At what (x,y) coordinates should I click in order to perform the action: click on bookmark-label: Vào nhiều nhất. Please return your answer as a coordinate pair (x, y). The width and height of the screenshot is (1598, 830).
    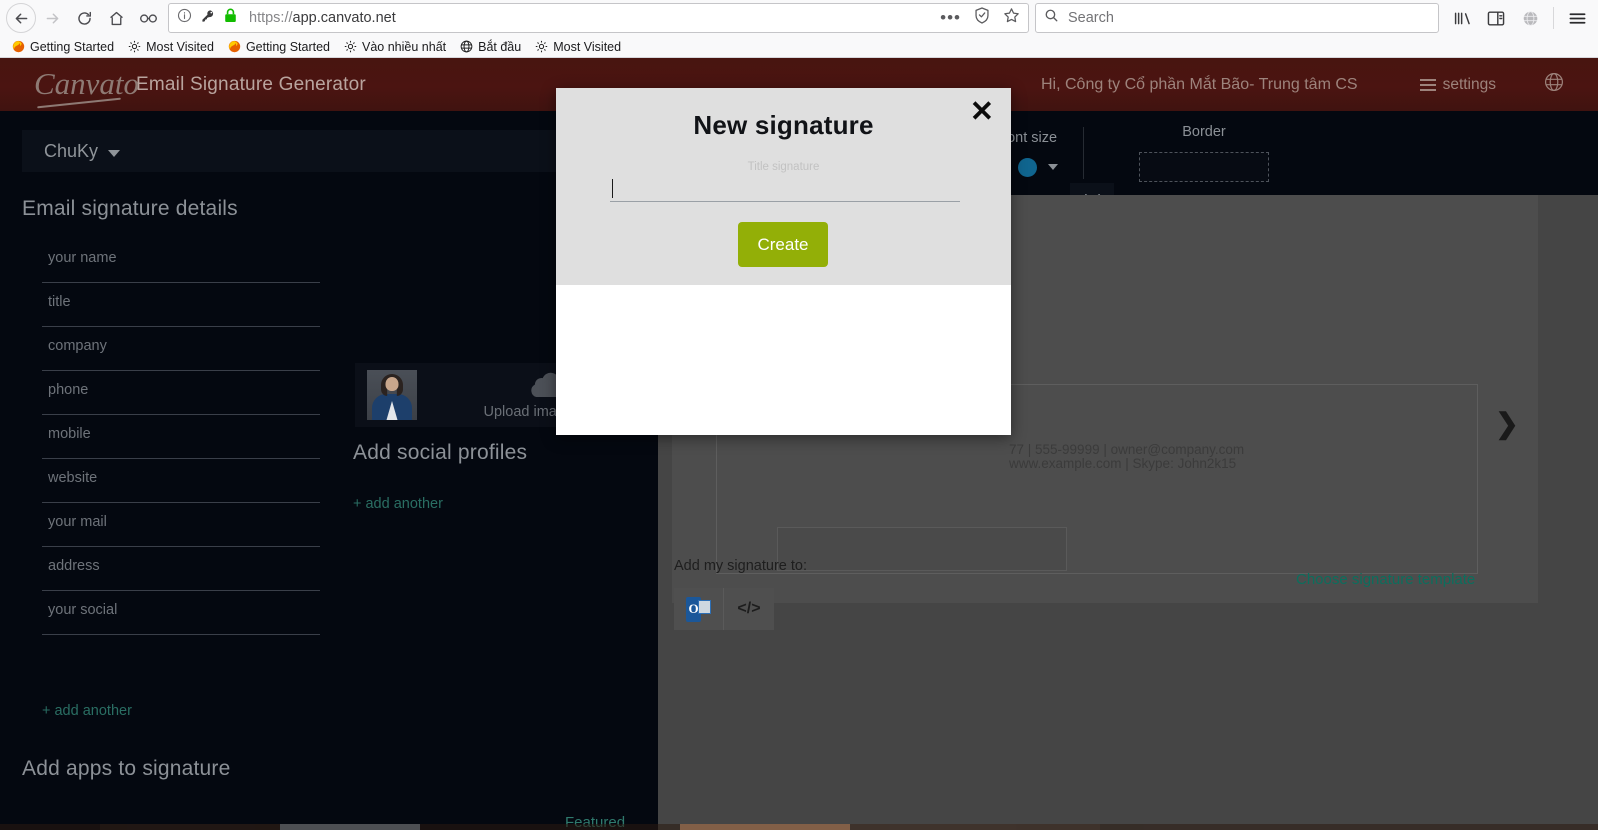
    Looking at the image, I should click on (404, 46).